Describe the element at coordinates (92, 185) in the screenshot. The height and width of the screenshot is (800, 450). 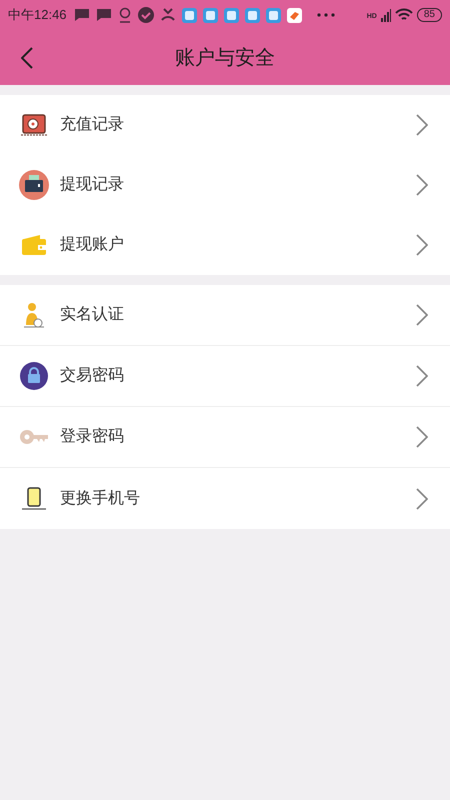
I see `menu-label: 提现记录` at that location.